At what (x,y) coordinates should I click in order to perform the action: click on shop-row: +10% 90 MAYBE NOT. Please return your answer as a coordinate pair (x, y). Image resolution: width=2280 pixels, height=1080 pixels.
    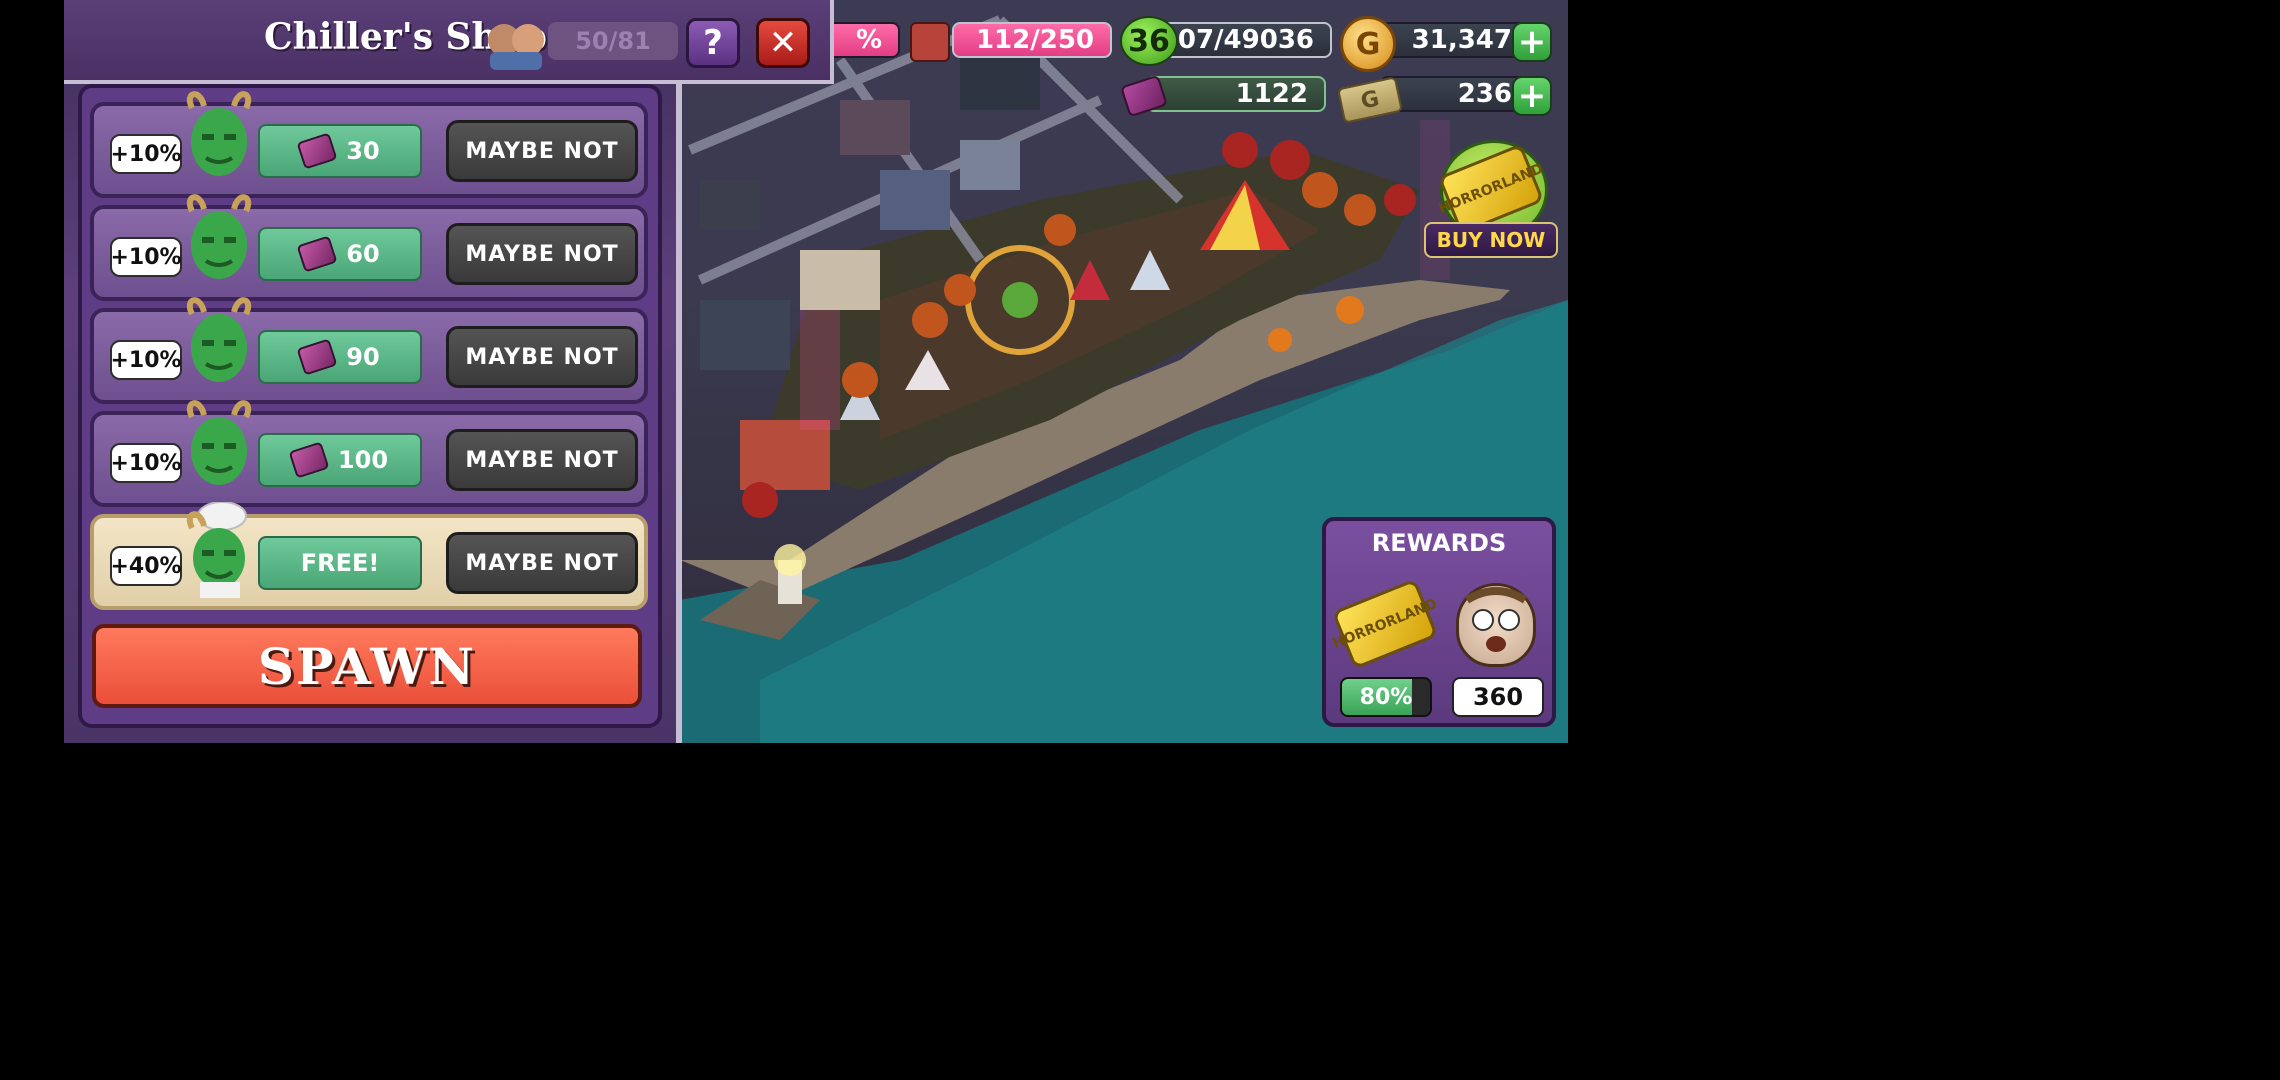
    Looking at the image, I should click on (369, 350).